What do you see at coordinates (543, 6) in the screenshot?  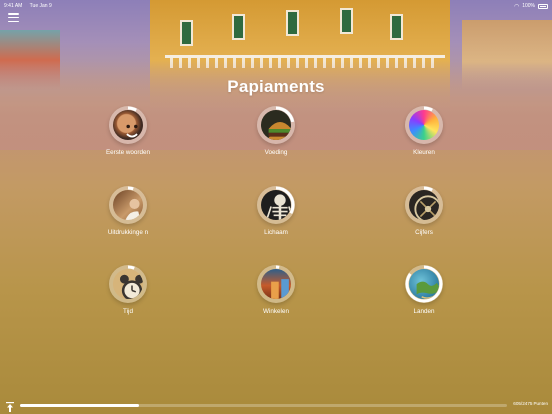 I see `battery-icon` at bounding box center [543, 6].